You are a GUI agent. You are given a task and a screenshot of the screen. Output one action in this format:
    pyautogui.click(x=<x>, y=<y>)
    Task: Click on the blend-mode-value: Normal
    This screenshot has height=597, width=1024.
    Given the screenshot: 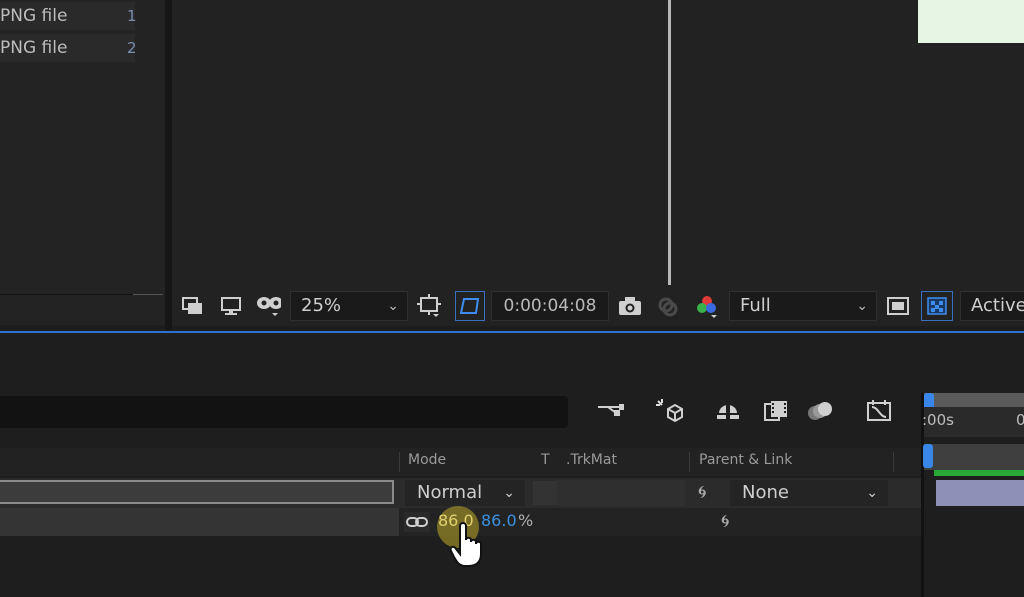 What is the action you would take?
    pyautogui.click(x=450, y=492)
    